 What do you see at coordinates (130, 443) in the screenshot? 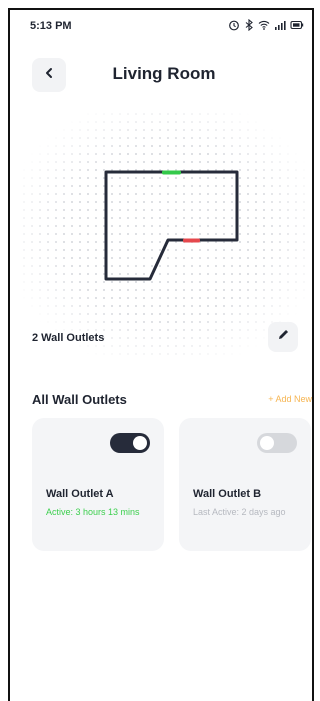
I see `outlet-a-toggle` at bounding box center [130, 443].